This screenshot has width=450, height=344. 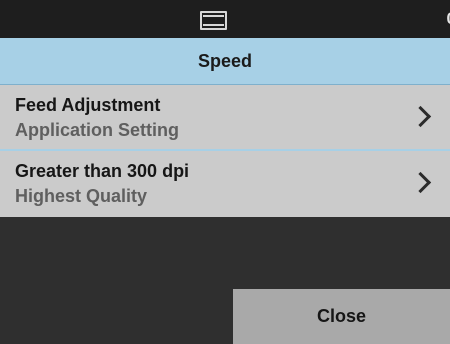 What do you see at coordinates (81, 196) in the screenshot?
I see `menu-item-subtitle: Highest Quality` at bounding box center [81, 196].